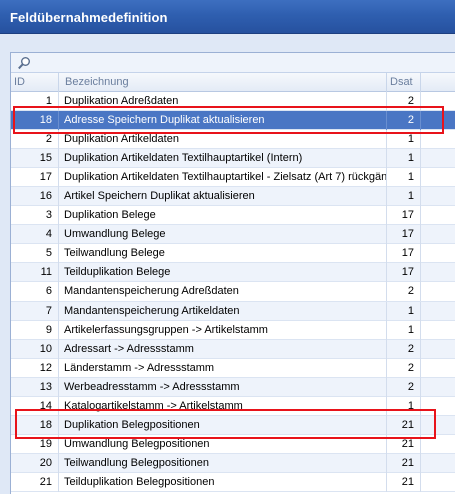 The image size is (455, 494). I want to click on table-row: 21 Teilduplikation Belegpositionen 21, so click(233, 482).